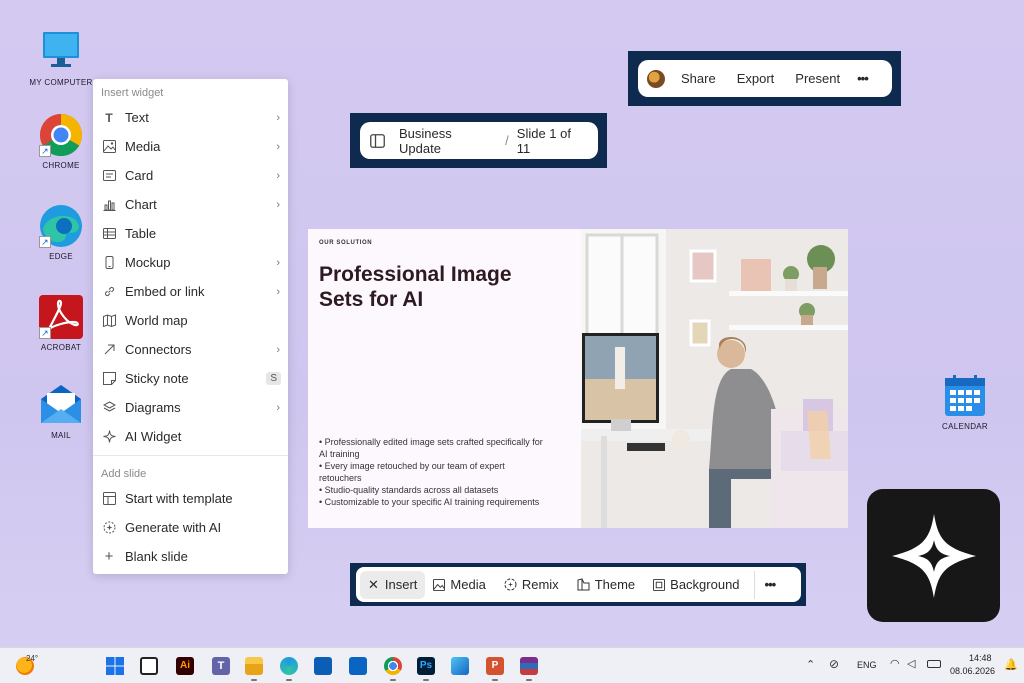  What do you see at coordinates (323, 666) in the screenshot?
I see `store-icon` at bounding box center [323, 666].